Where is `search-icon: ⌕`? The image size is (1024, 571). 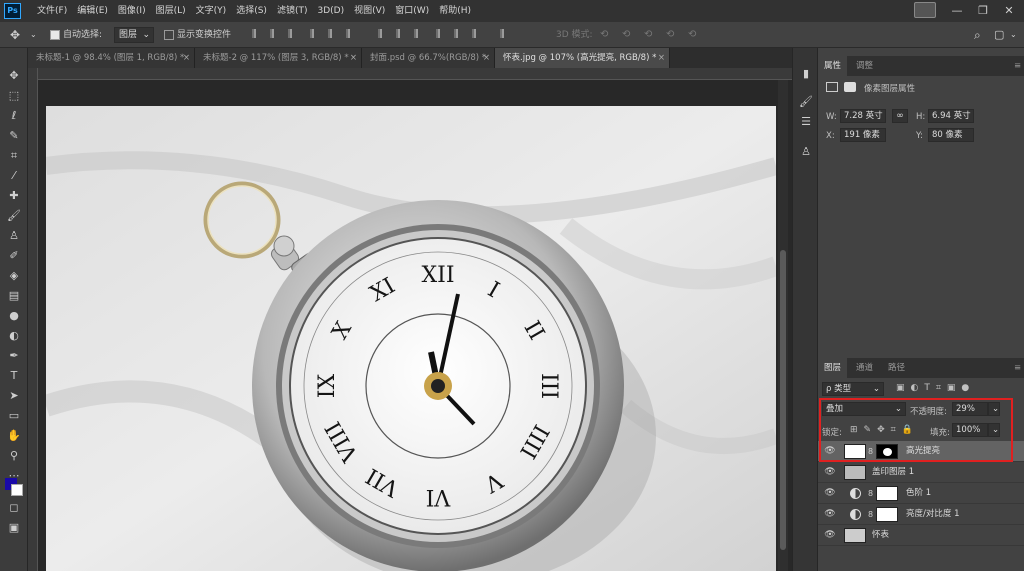
search-icon: ⌕ is located at coordinates (977, 35).